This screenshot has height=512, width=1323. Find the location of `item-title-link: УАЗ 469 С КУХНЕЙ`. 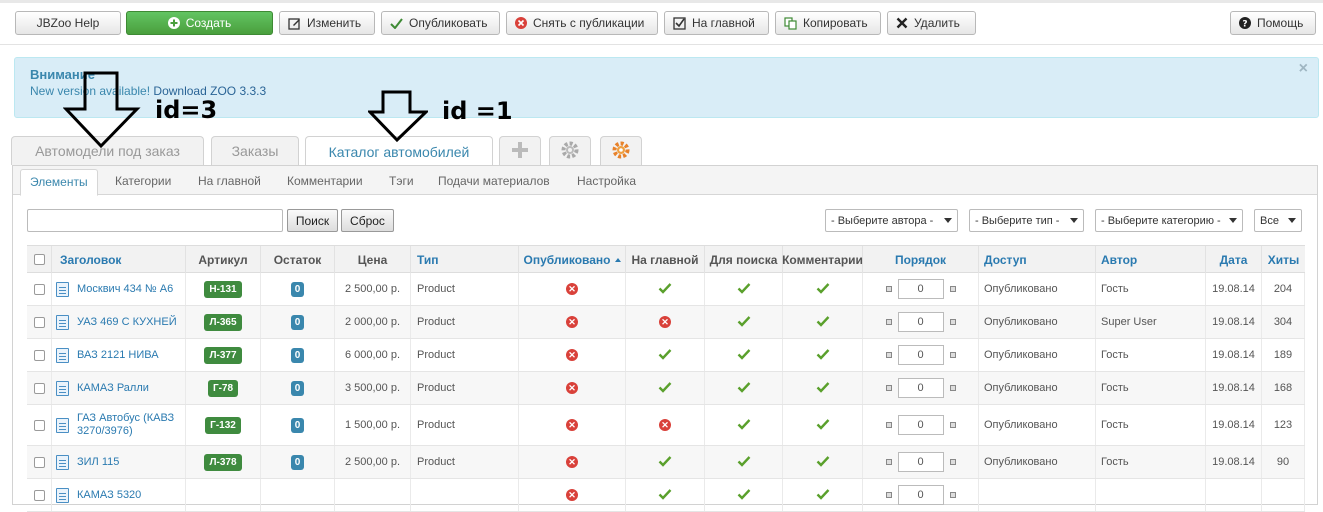

item-title-link: УАЗ 469 С КУХНЕЙ is located at coordinates (127, 322).